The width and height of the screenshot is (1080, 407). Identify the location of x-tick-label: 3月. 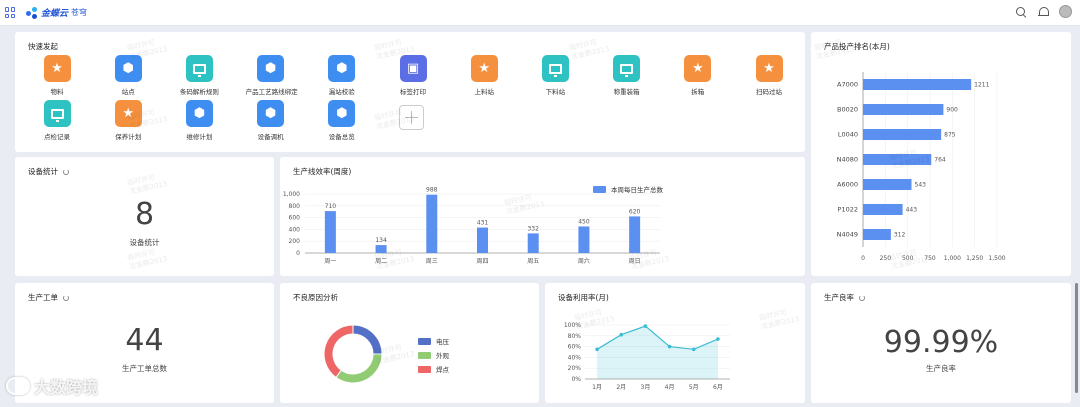
(646, 387).